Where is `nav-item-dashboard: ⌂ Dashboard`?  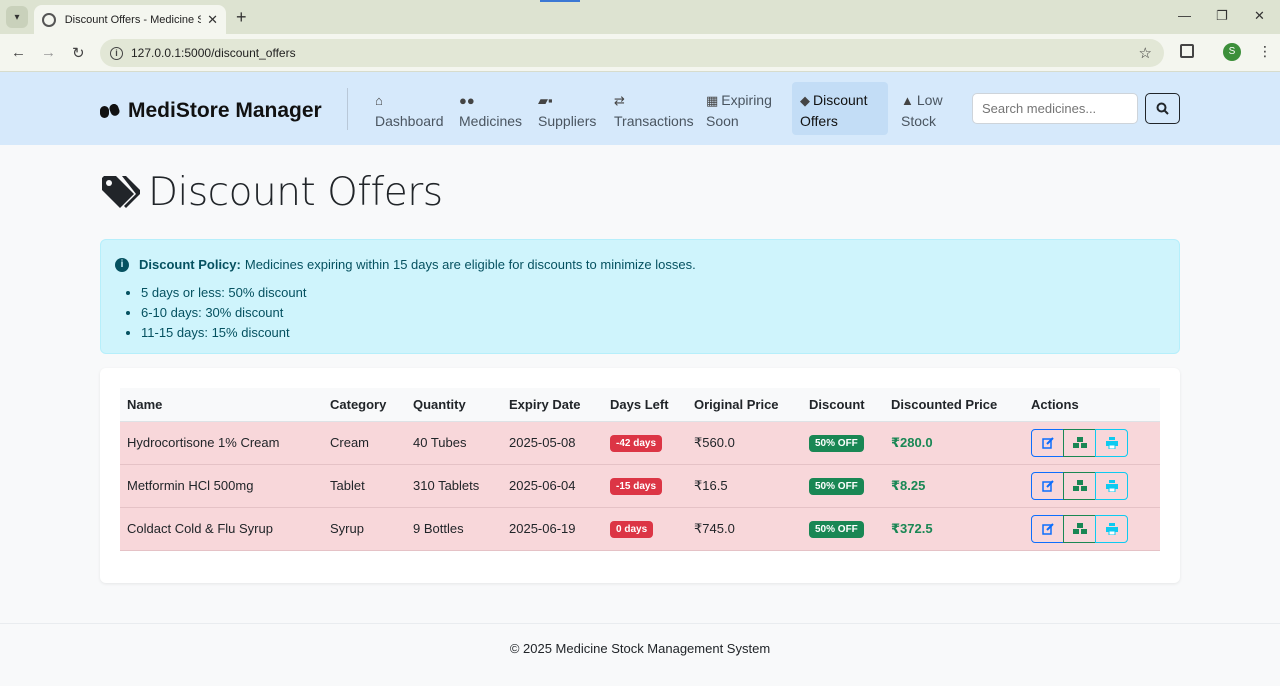
nav-item-dashboard: ⌂ Dashboard is located at coordinates (409, 110).